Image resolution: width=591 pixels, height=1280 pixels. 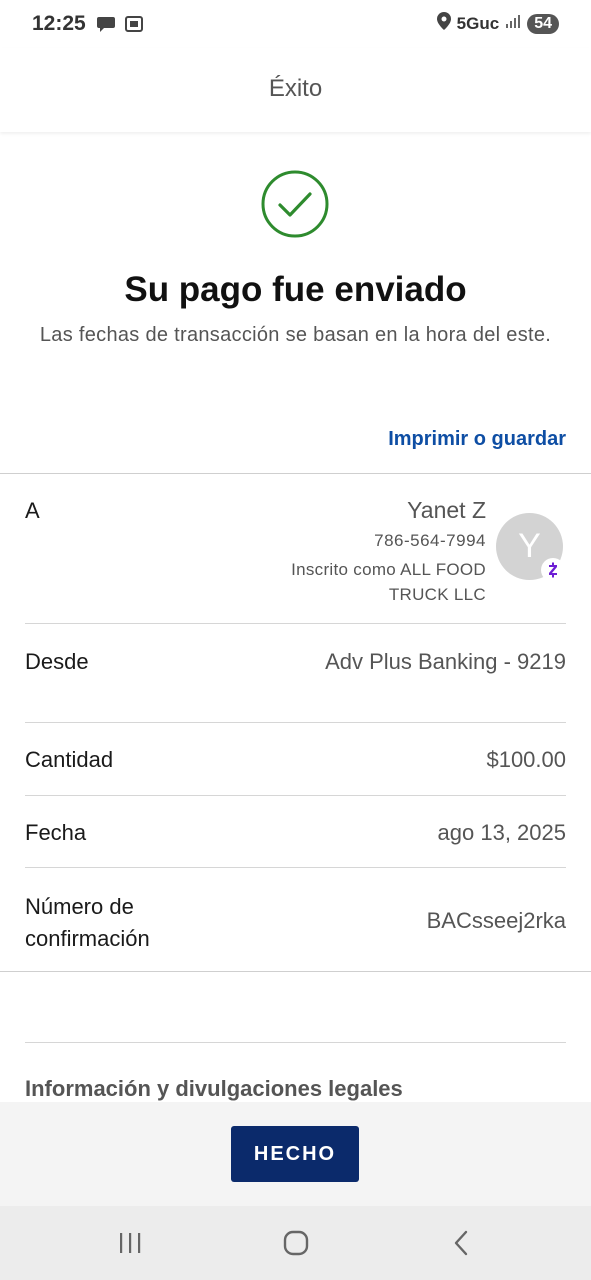 What do you see at coordinates (529, 546) in the screenshot?
I see `avatar-initial: Y` at bounding box center [529, 546].